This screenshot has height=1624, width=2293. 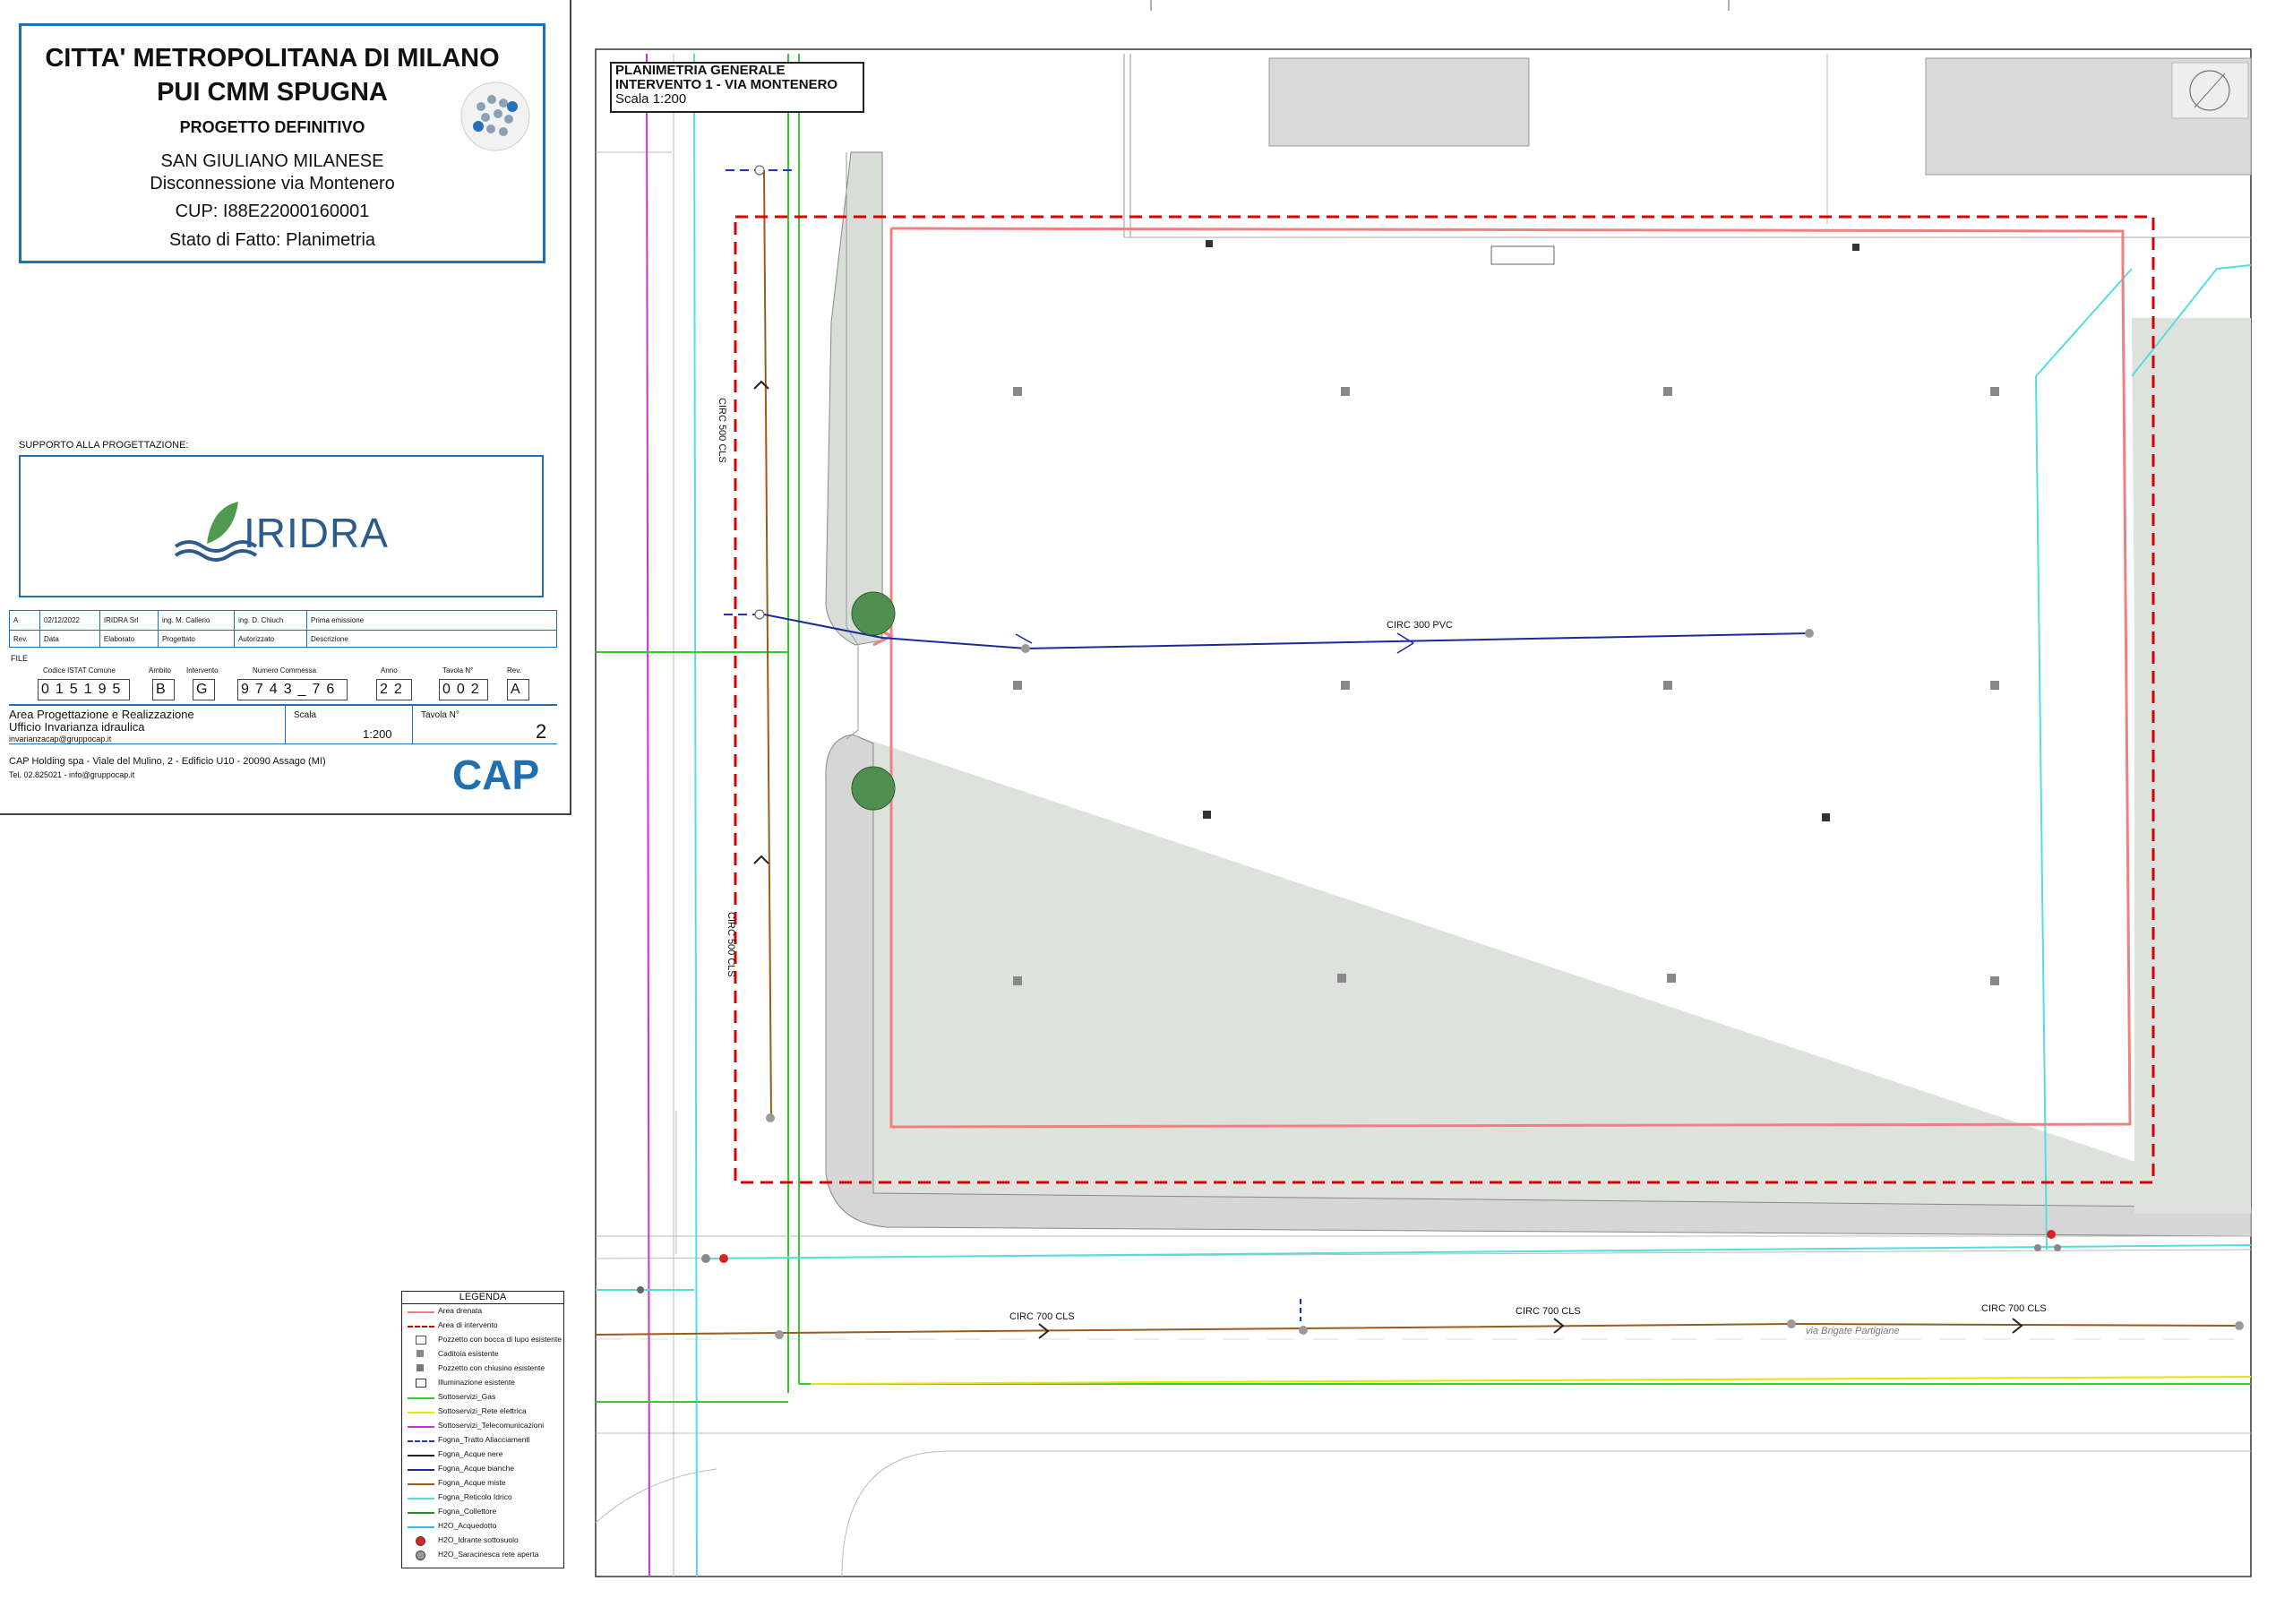 I want to click on code-label: Anno, so click(x=389, y=671).